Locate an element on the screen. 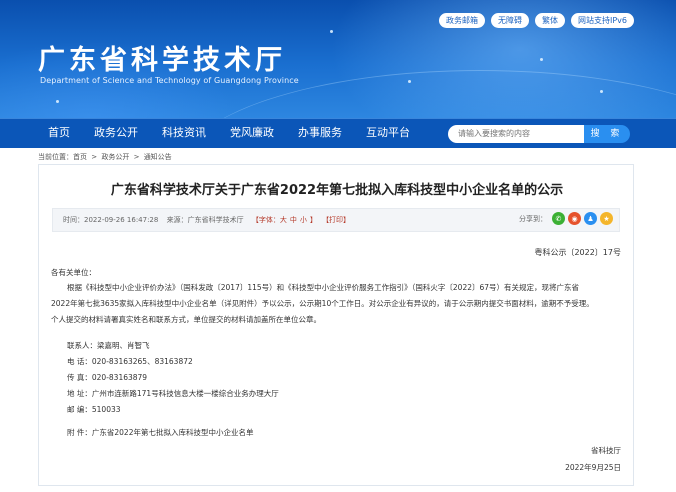 The width and height of the screenshot is (676, 492). publish-date: 2022年9月25日 is located at coordinates (593, 467).